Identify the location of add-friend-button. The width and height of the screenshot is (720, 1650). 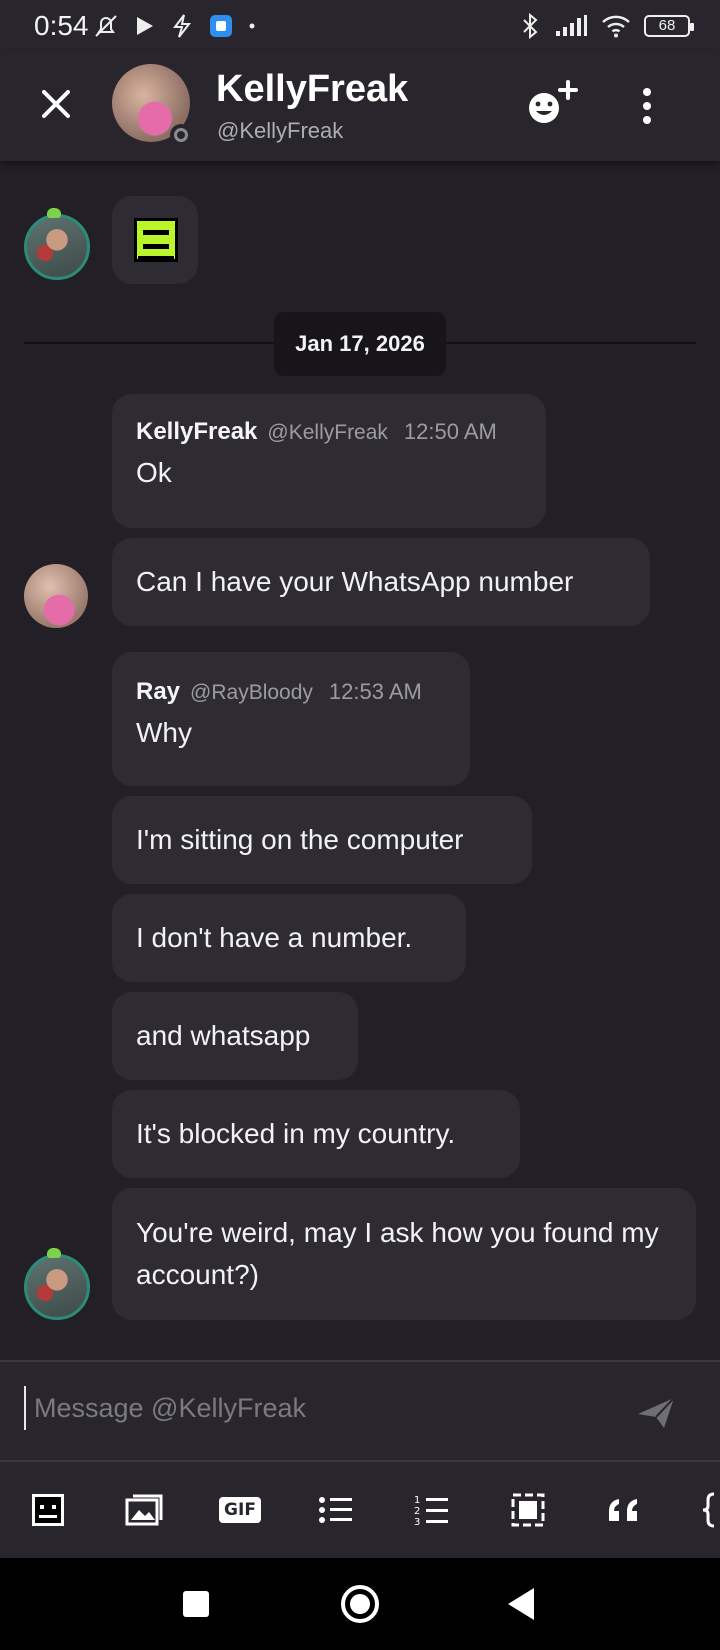
(553, 104).